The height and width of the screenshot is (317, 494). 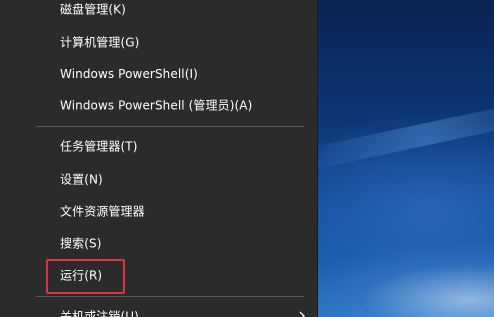 I want to click on menu-item-settings: 设置(N), so click(x=158, y=178).